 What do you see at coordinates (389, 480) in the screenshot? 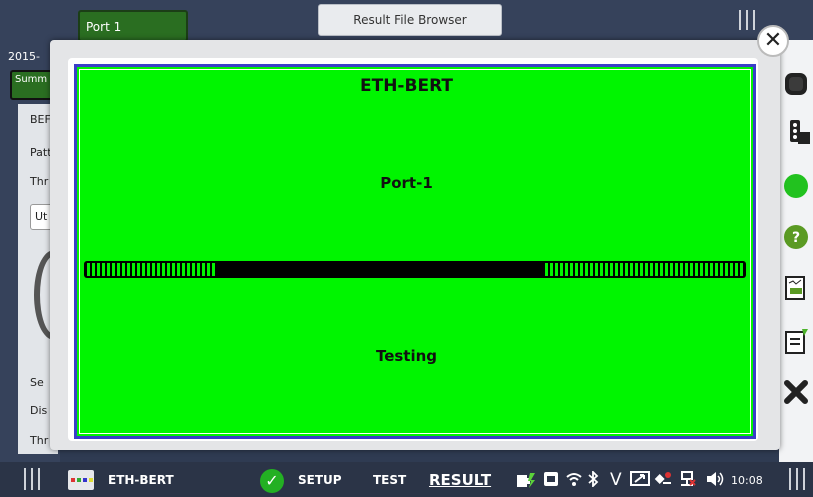
I see `test-tab: TEST` at bounding box center [389, 480].